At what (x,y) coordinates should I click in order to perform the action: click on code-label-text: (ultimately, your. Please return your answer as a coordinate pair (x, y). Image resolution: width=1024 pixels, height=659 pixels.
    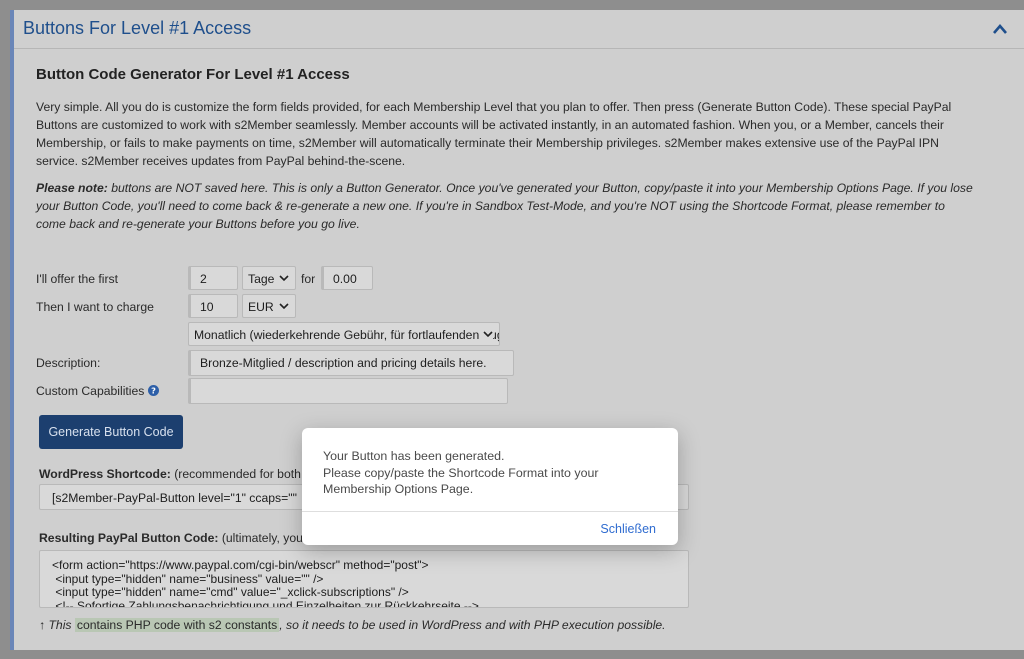
    Looking at the image, I should click on (262, 538).